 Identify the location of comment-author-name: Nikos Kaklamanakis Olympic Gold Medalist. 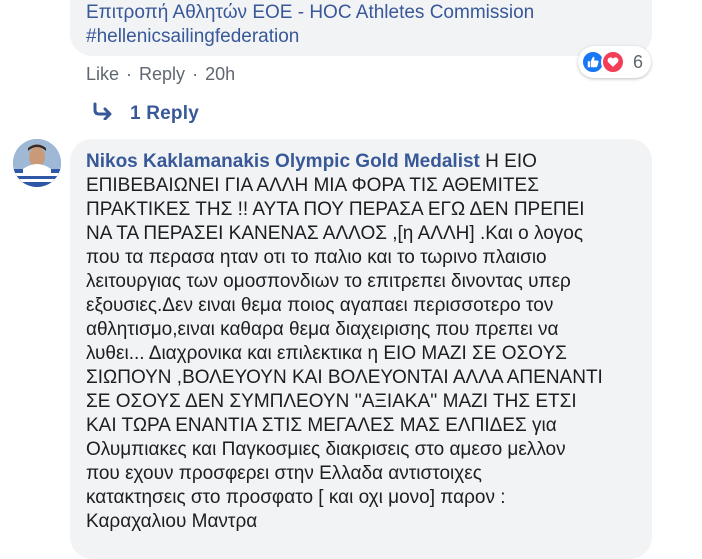
(283, 161).